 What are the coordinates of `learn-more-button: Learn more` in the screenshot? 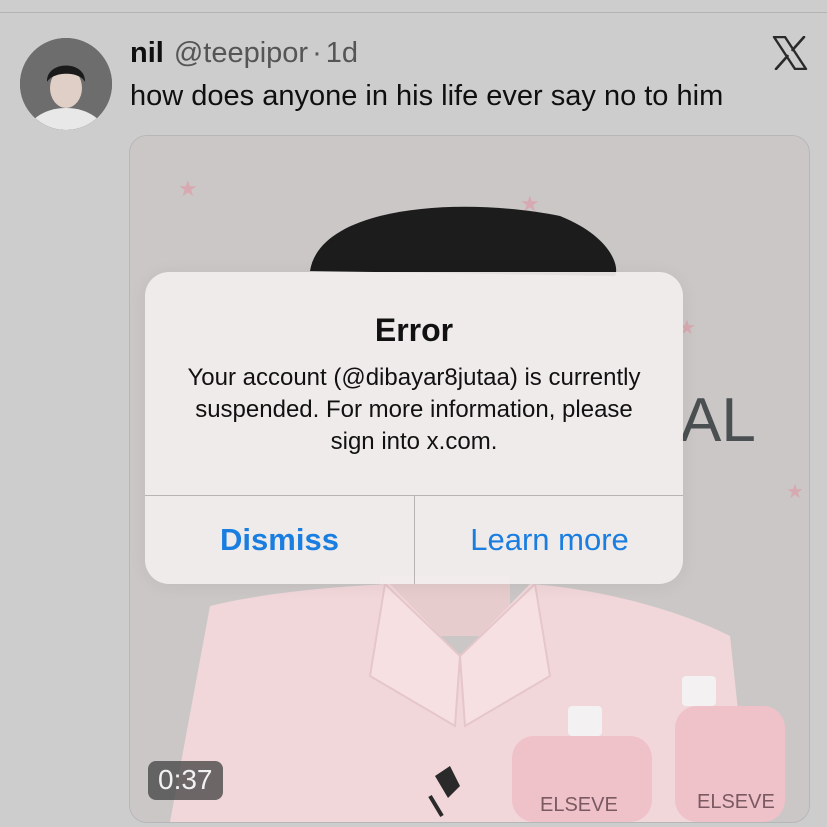 It's located at (549, 540).